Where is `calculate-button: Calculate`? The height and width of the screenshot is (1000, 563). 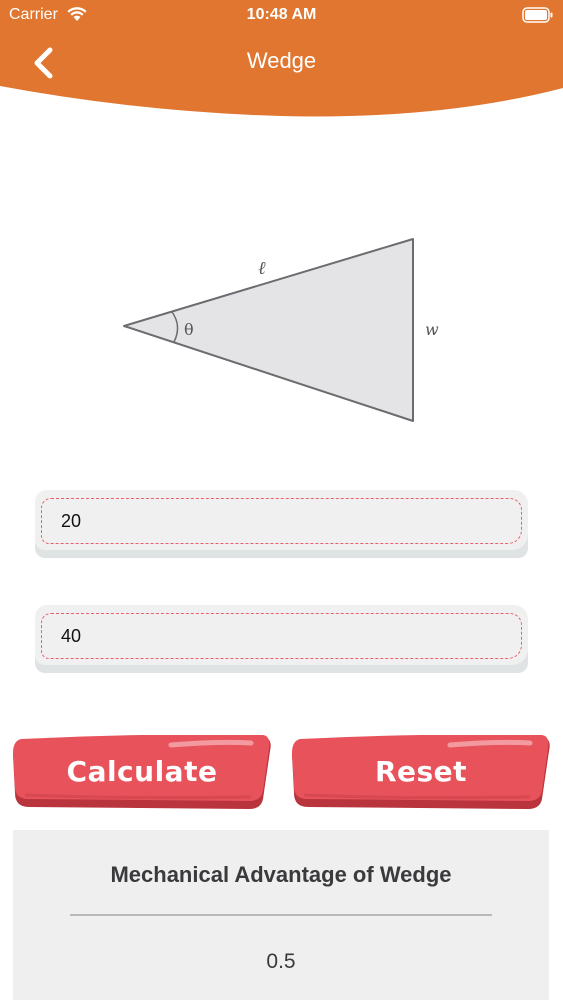 calculate-button: Calculate is located at coordinates (142, 774).